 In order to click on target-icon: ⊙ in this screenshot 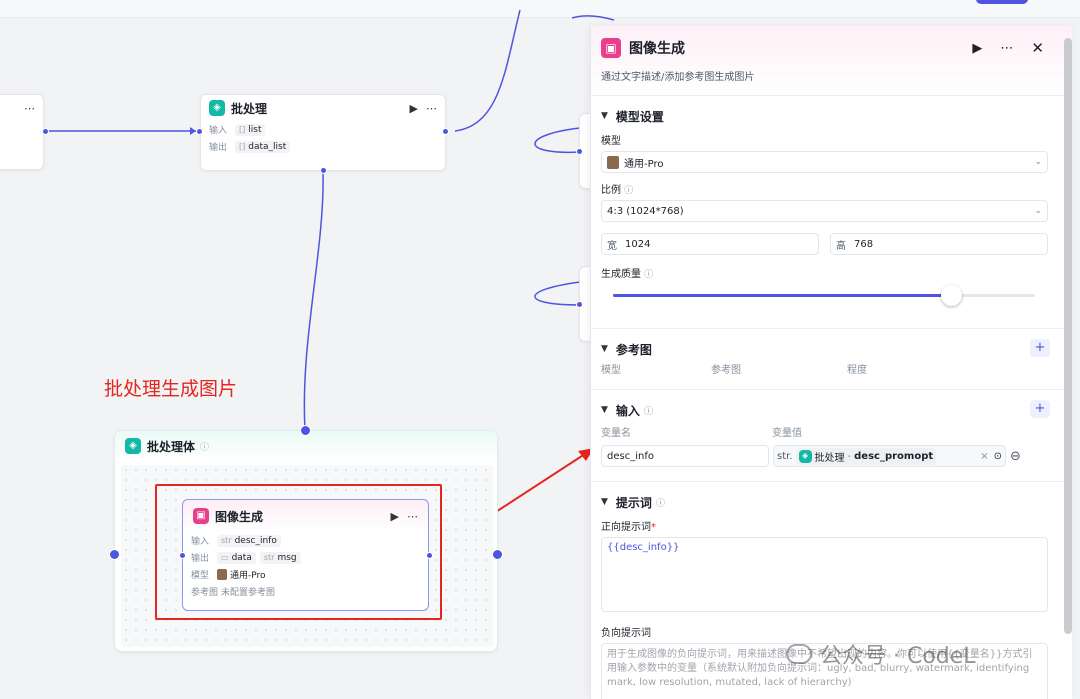, I will do `click(998, 456)`.